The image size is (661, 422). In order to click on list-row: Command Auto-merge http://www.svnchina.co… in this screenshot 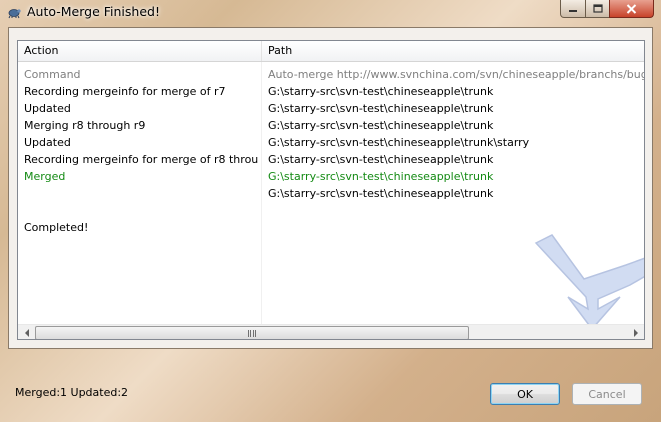, I will do `click(331, 74)`.